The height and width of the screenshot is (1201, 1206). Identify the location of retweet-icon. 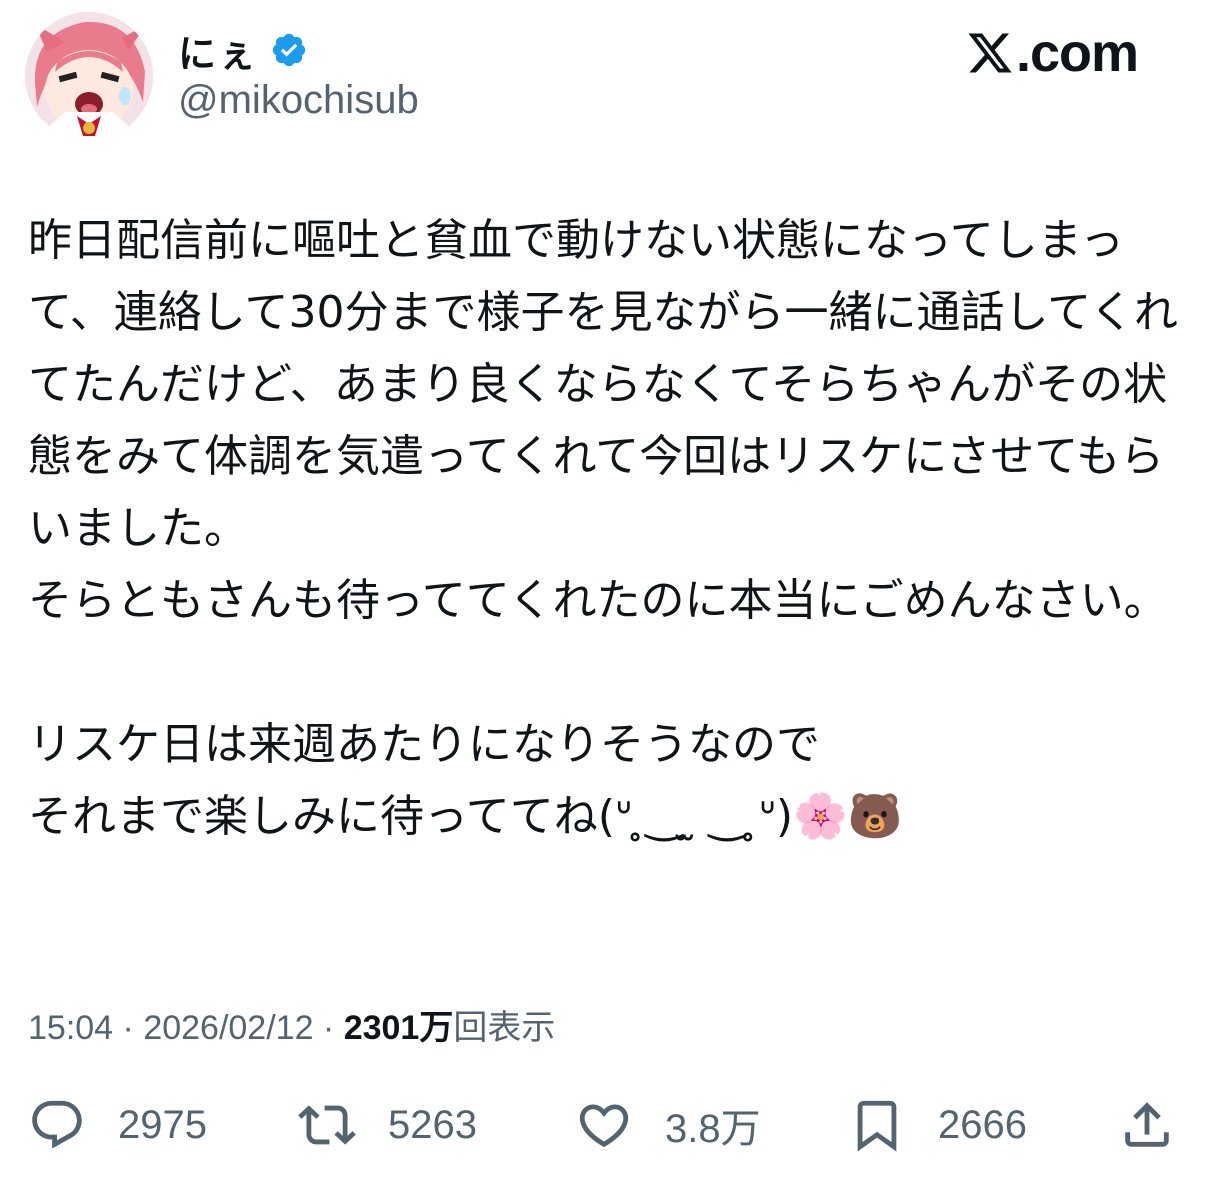
(327, 1125).